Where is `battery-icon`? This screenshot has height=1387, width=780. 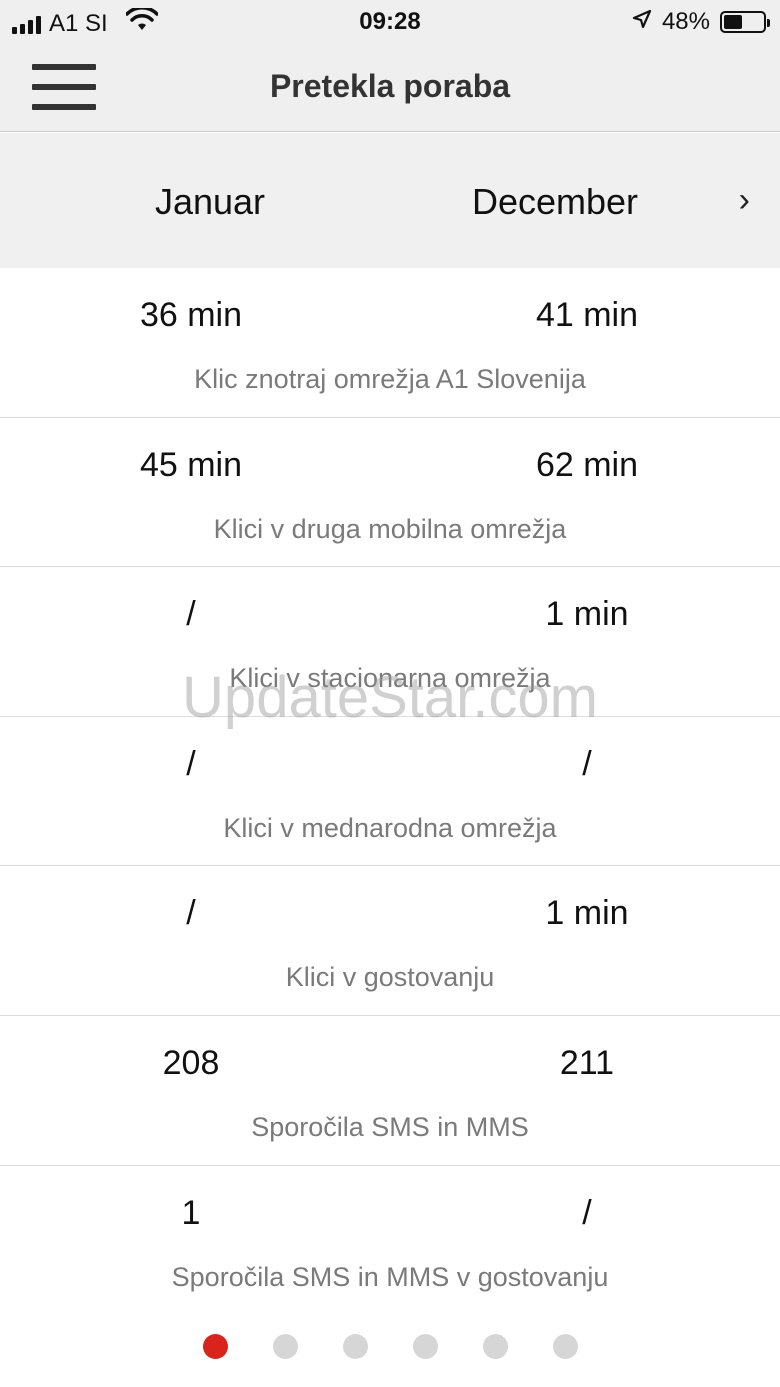
battery-icon is located at coordinates (745, 22).